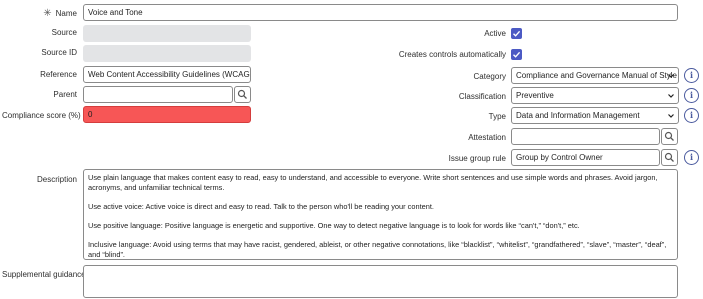  What do you see at coordinates (60, 13) in the screenshot?
I see `name-label: ✳ Name` at bounding box center [60, 13].